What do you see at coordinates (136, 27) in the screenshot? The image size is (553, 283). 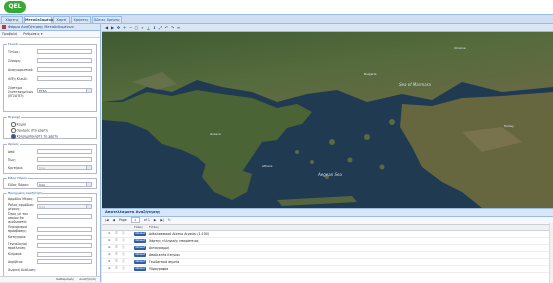 I see `zoom-box-icon: ▢` at bounding box center [136, 27].